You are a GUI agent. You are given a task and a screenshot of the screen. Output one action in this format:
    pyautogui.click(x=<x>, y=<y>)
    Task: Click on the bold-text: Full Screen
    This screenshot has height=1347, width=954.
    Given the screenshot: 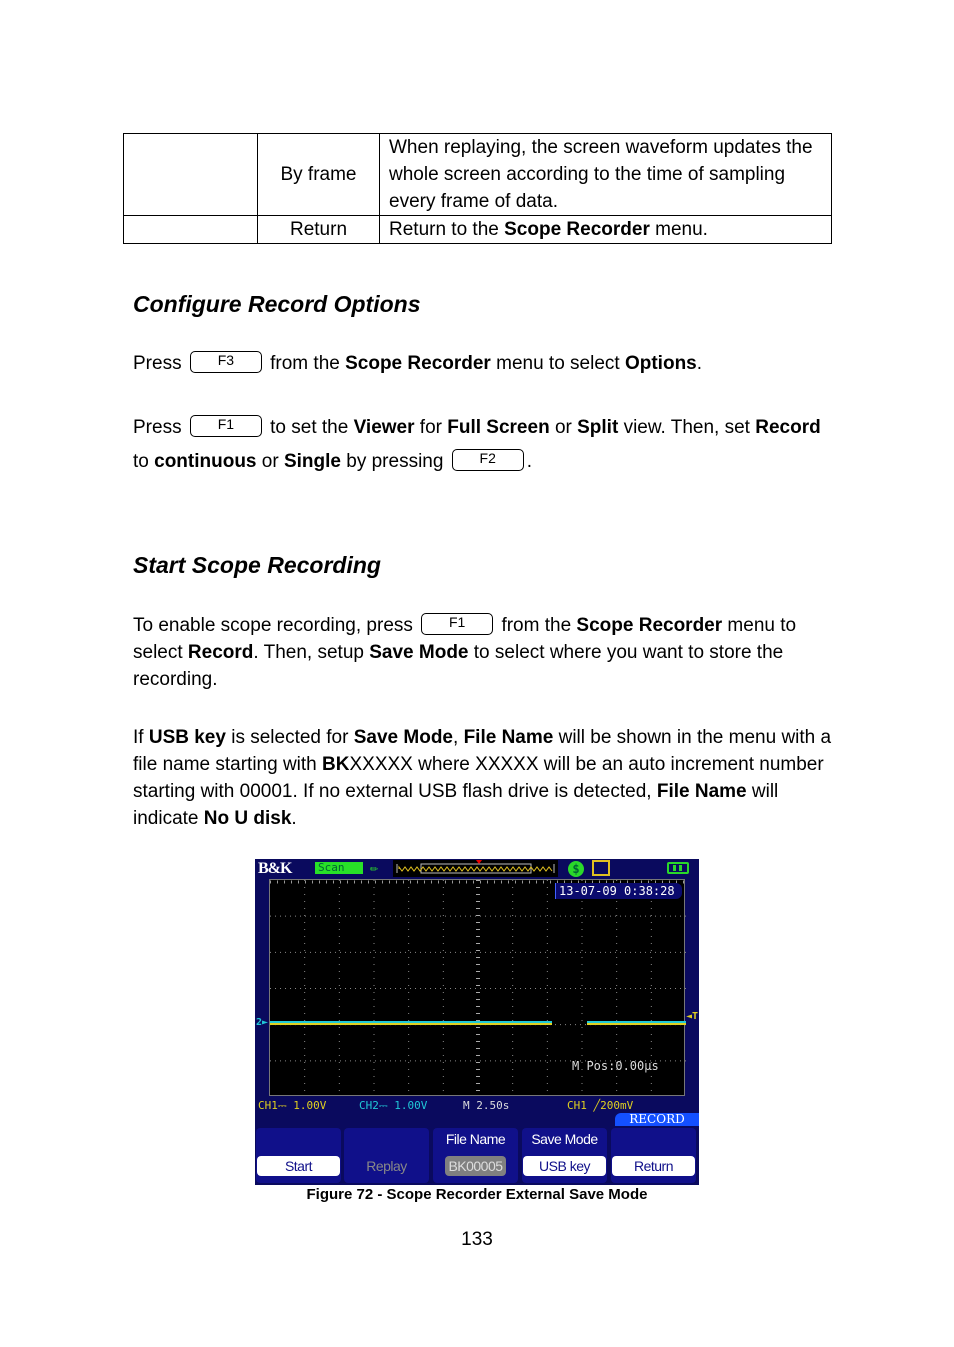 What is the action you would take?
    pyautogui.click(x=498, y=427)
    